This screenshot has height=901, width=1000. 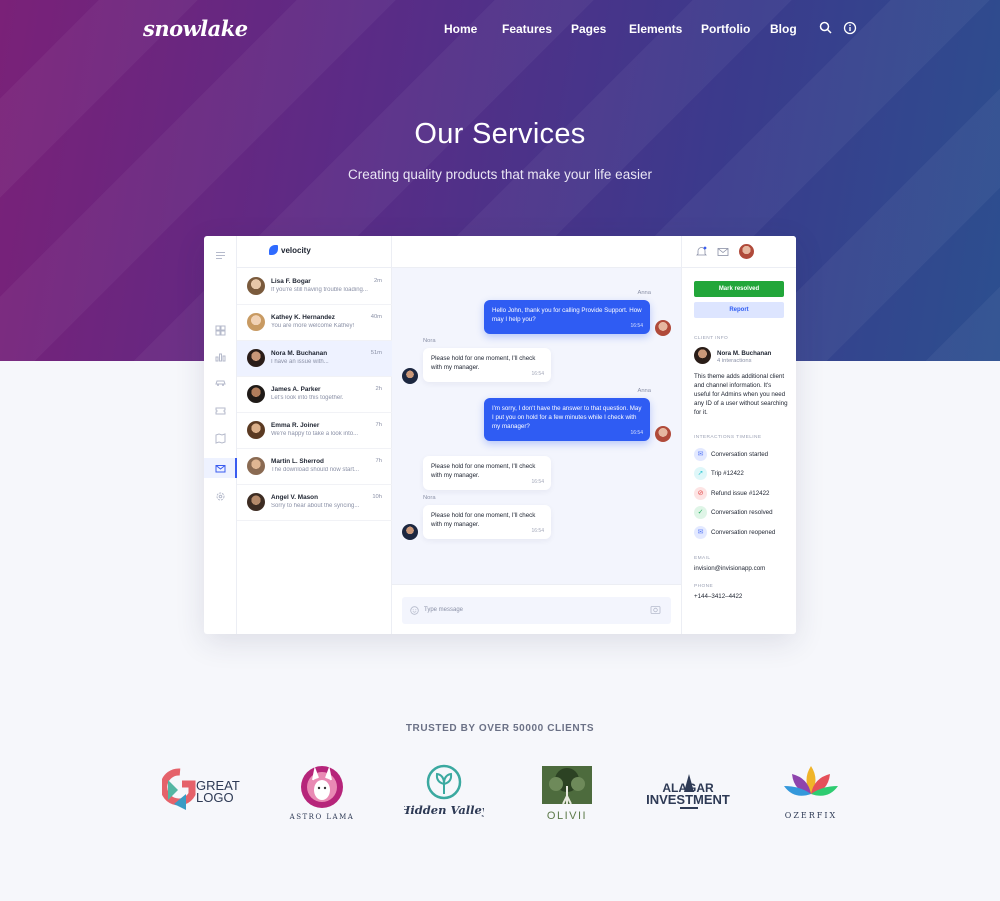 I want to click on image-attach-icon, so click(x=655, y=610).